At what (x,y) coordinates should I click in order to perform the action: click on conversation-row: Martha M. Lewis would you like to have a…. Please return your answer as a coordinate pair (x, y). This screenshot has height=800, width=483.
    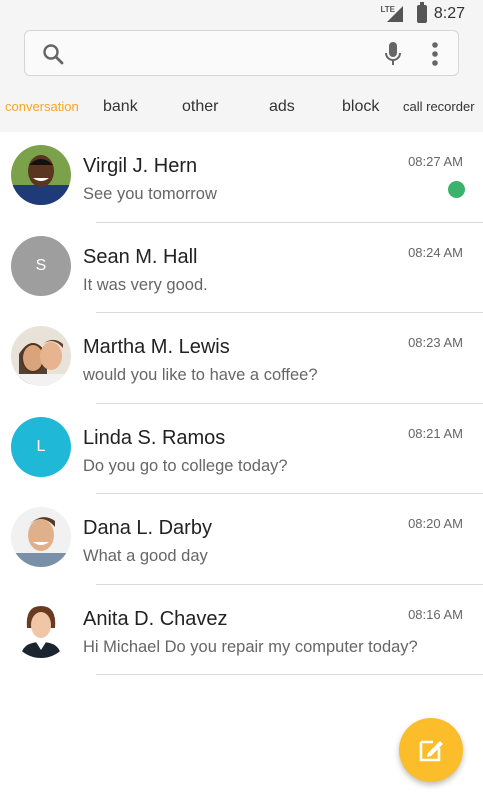
    Looking at the image, I should click on (241, 358).